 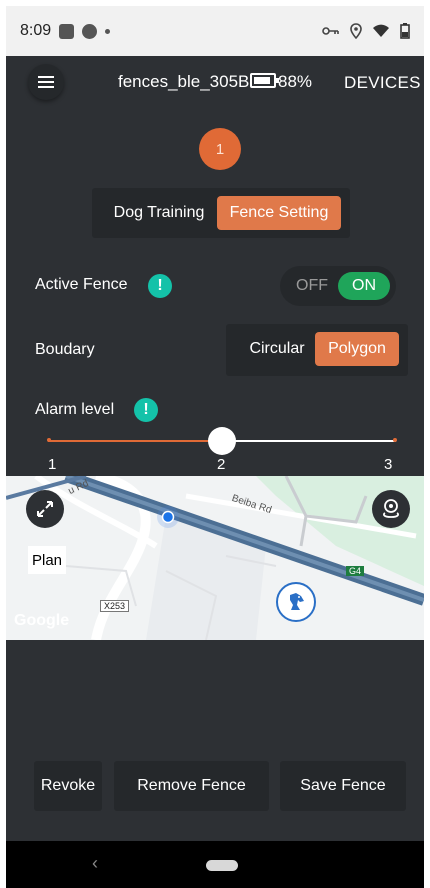 What do you see at coordinates (295, 81) in the screenshot?
I see `battery-percent: 88%` at bounding box center [295, 81].